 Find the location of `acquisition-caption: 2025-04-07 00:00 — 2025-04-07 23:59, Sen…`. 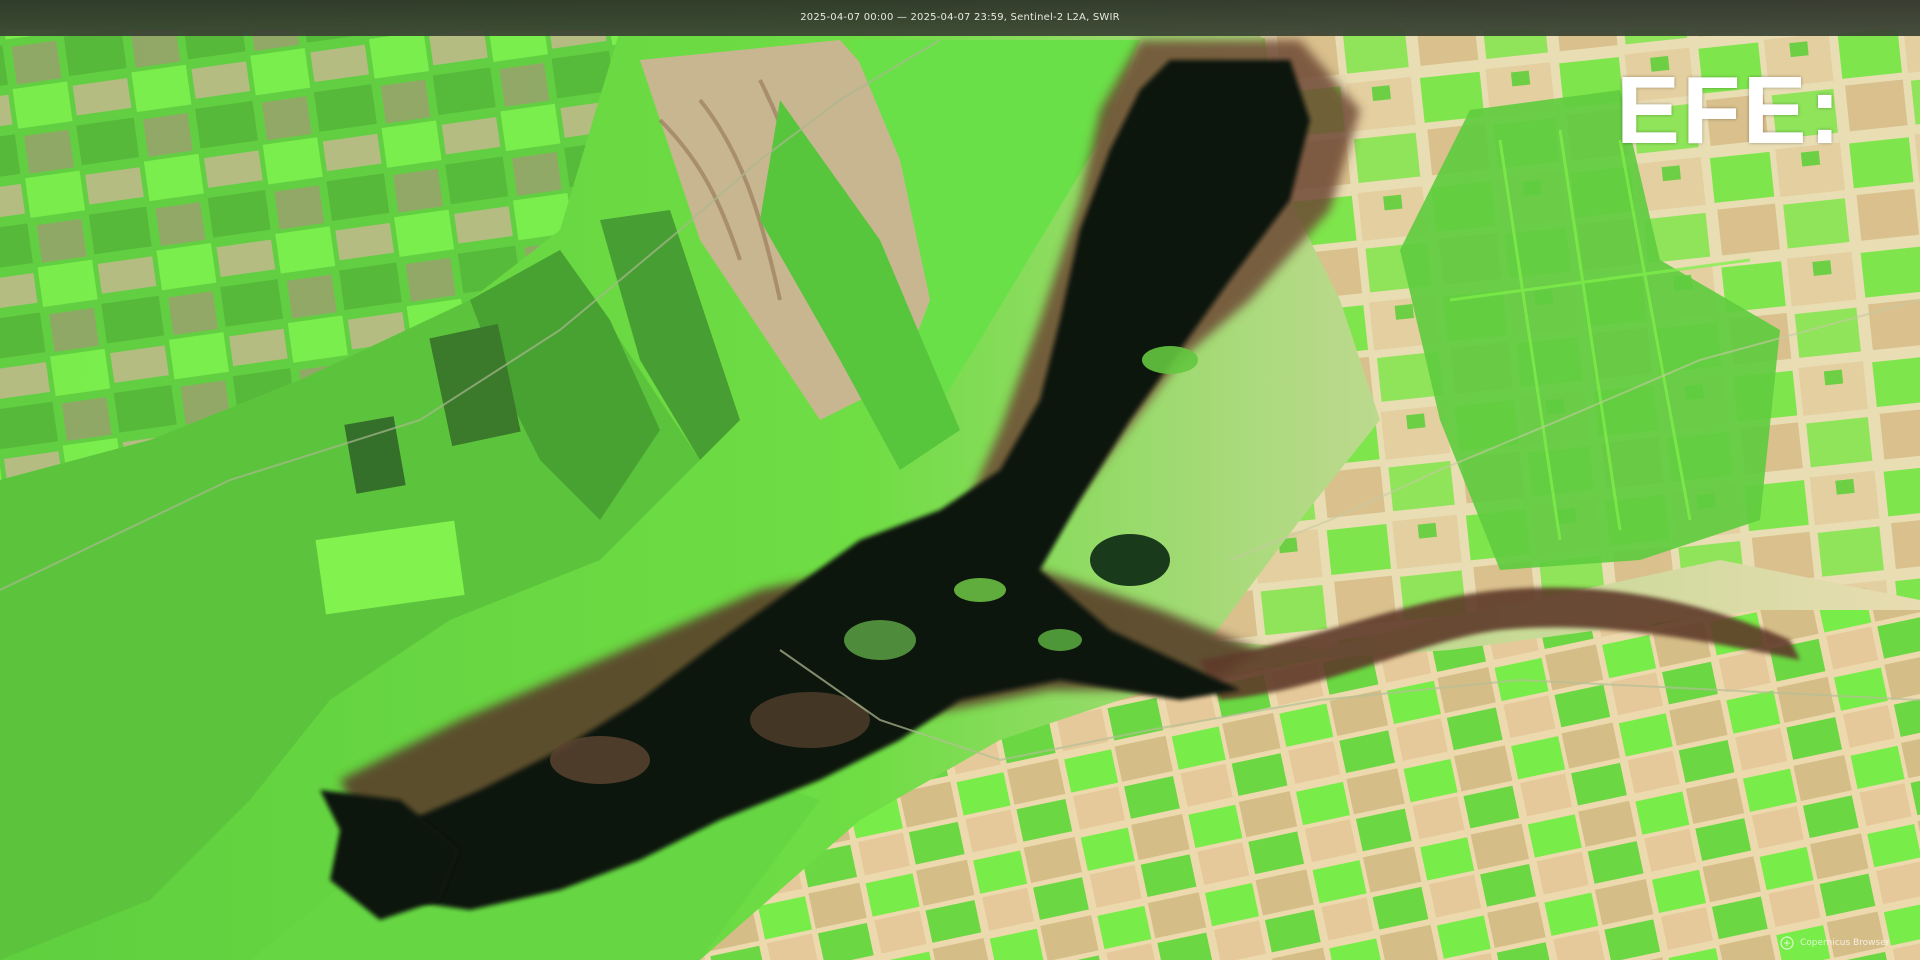

acquisition-caption: 2025-04-07 00:00 — 2025-04-07 23:59, Sen… is located at coordinates (960, 17).